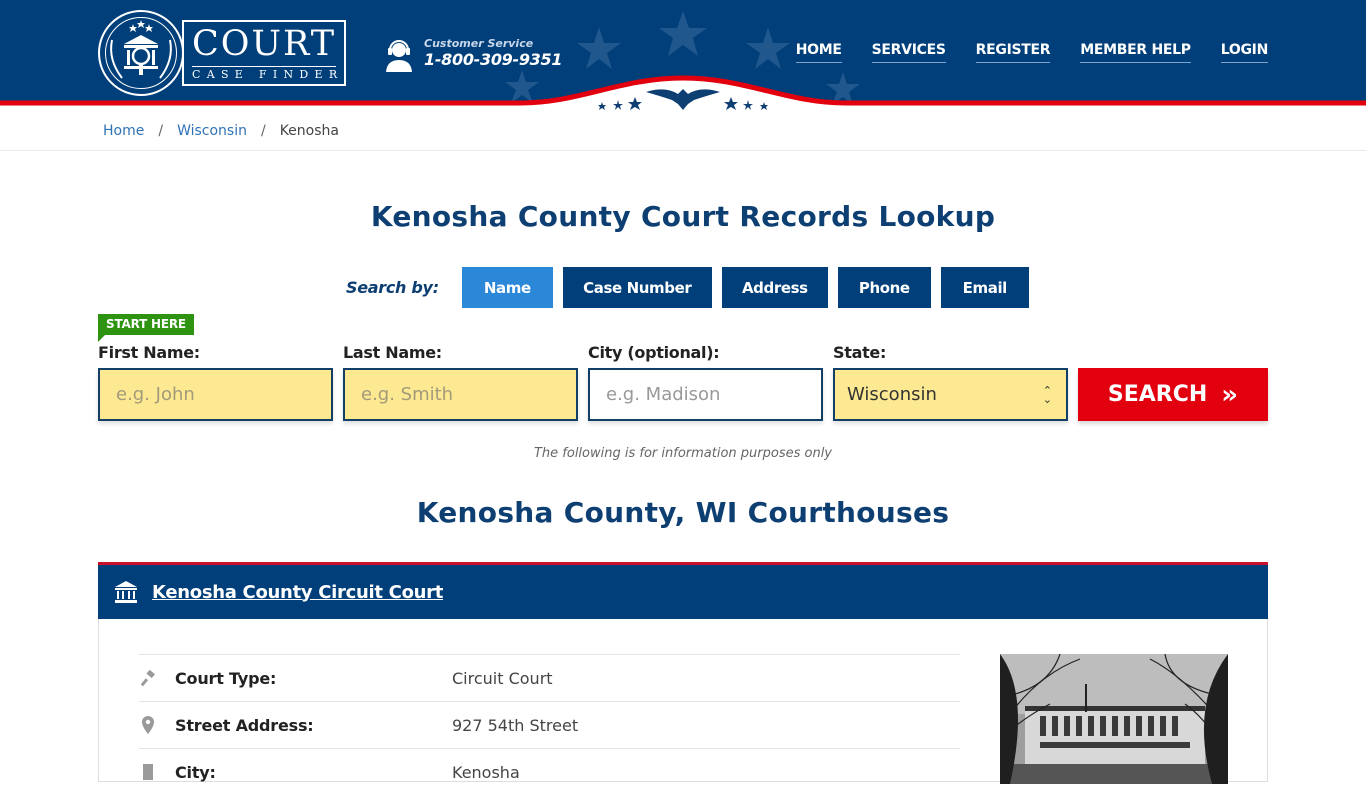  Describe the element at coordinates (157, 678) in the screenshot. I see `gavel-icon` at that location.